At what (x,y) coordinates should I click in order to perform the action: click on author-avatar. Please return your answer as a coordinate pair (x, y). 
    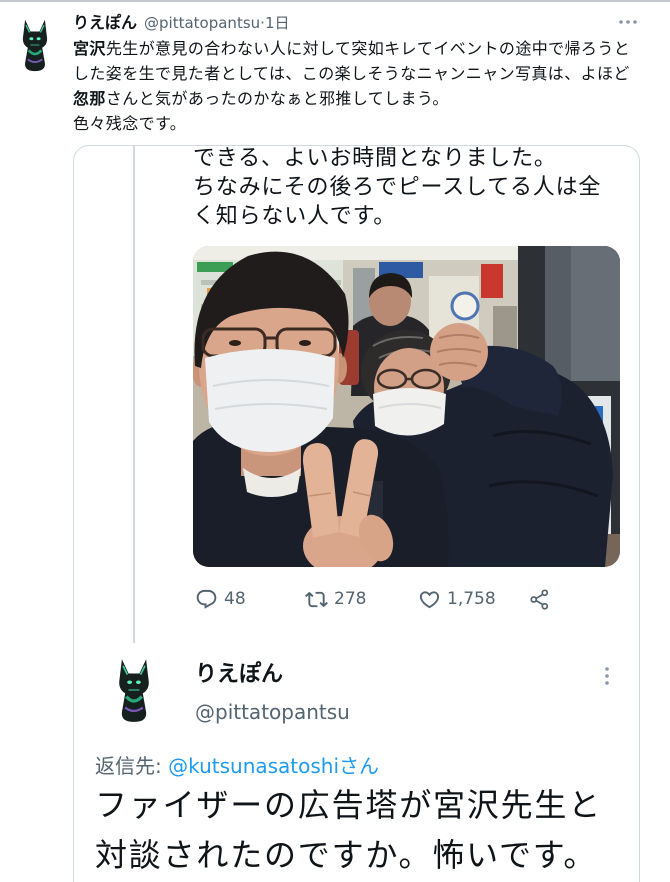
    Looking at the image, I should click on (35, 45).